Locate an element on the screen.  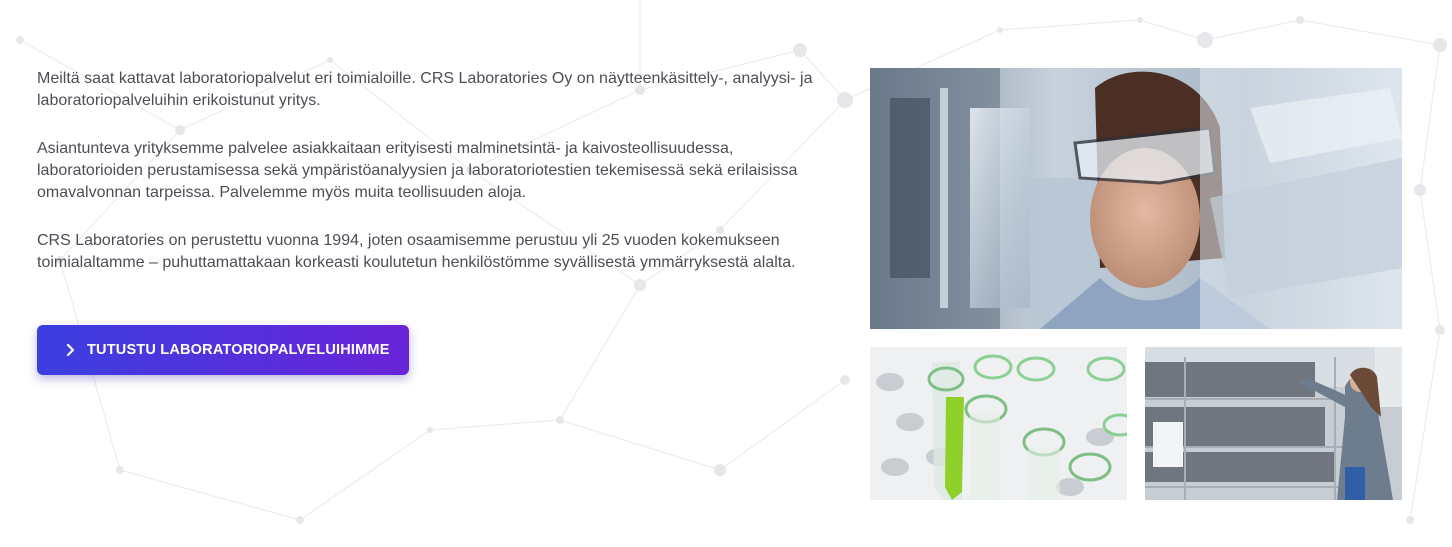
sample-shelves-photo is located at coordinates (1273, 423).